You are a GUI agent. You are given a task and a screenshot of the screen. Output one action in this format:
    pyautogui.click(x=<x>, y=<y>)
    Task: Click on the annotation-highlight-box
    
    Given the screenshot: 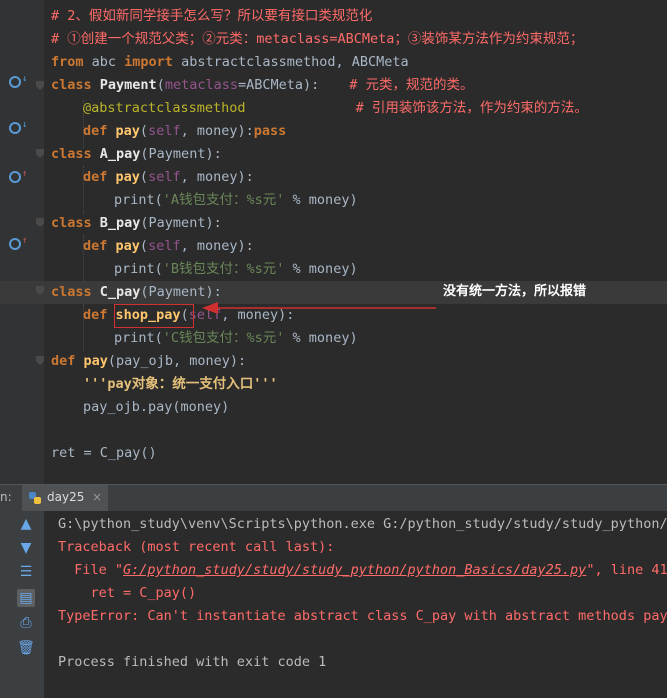 What is the action you would take?
    pyautogui.click(x=154, y=316)
    